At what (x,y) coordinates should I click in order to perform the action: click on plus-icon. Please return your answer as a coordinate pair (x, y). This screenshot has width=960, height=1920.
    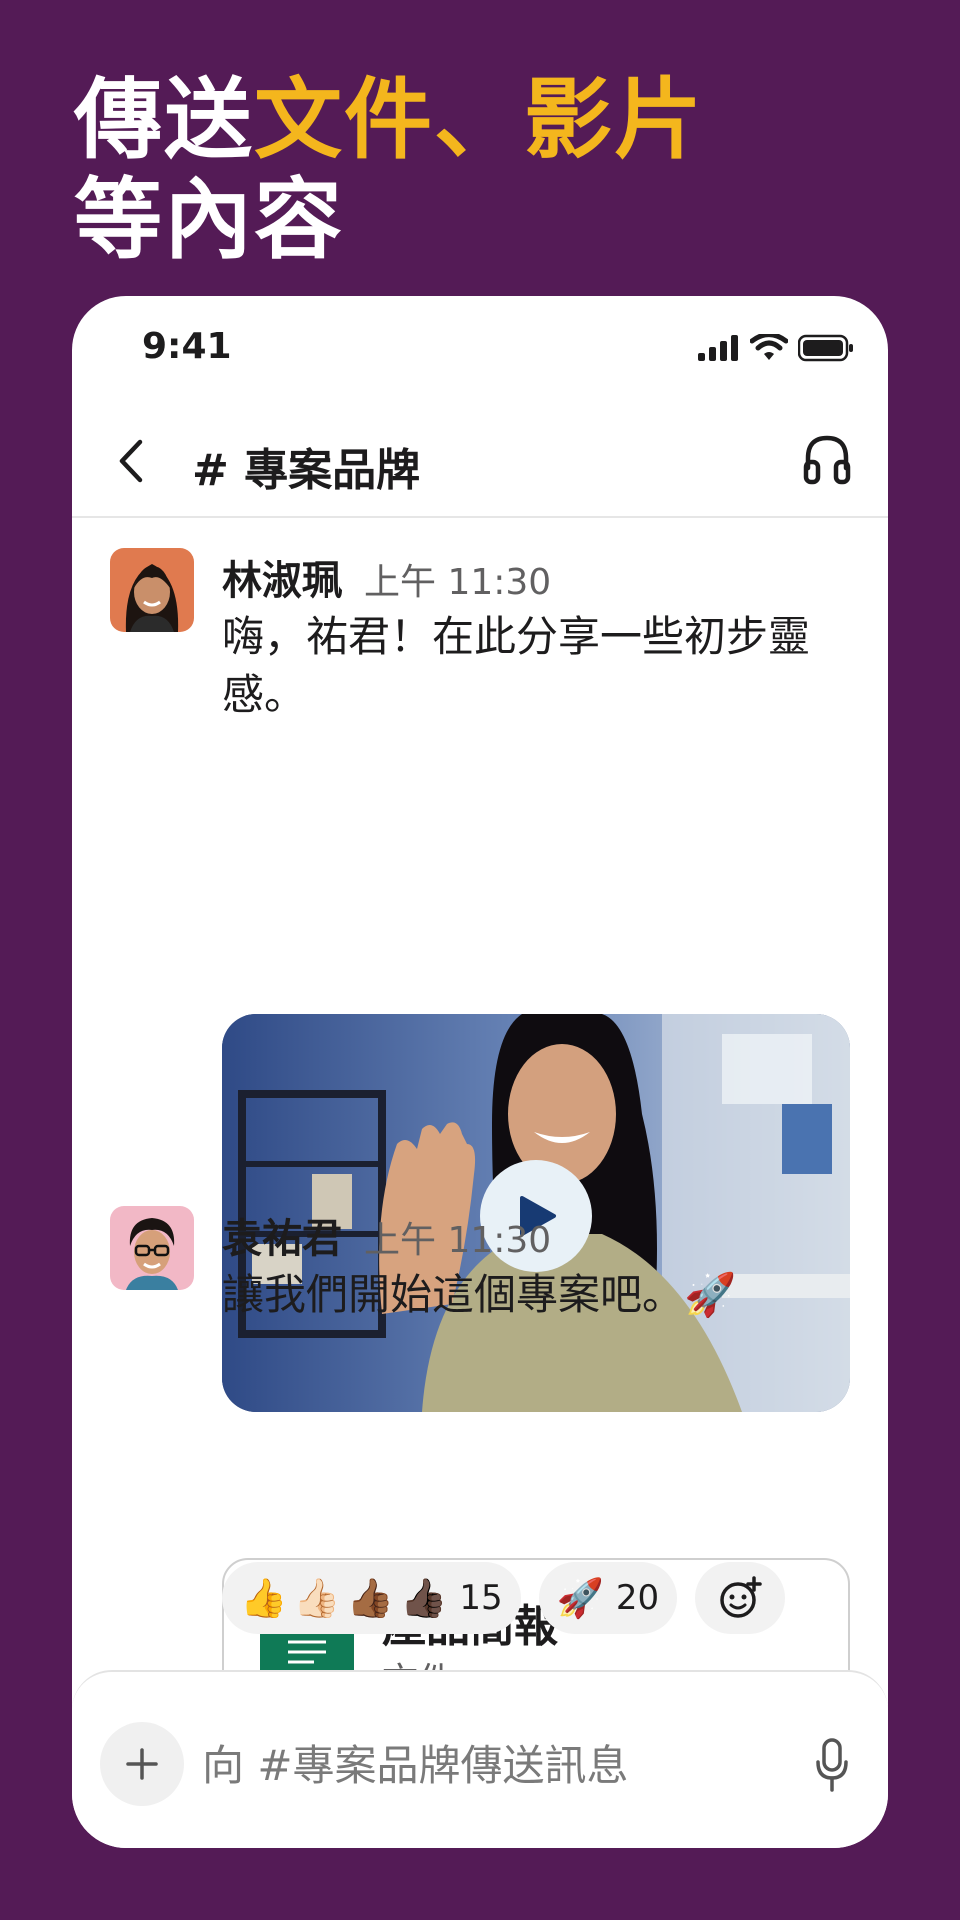
    Looking at the image, I should click on (142, 1764).